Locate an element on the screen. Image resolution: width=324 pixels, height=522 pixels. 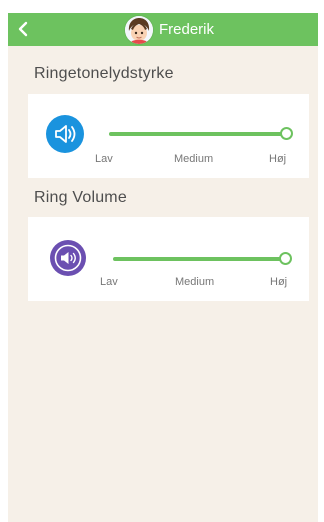
ringtone-volume-slider-handle is located at coordinates (286, 133).